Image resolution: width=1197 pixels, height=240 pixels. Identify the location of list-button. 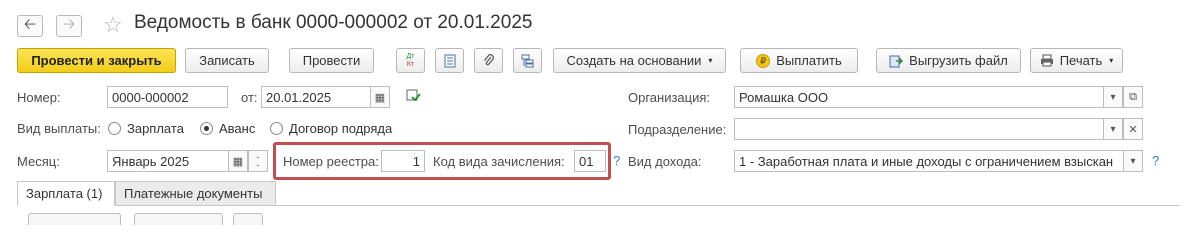
(449, 60).